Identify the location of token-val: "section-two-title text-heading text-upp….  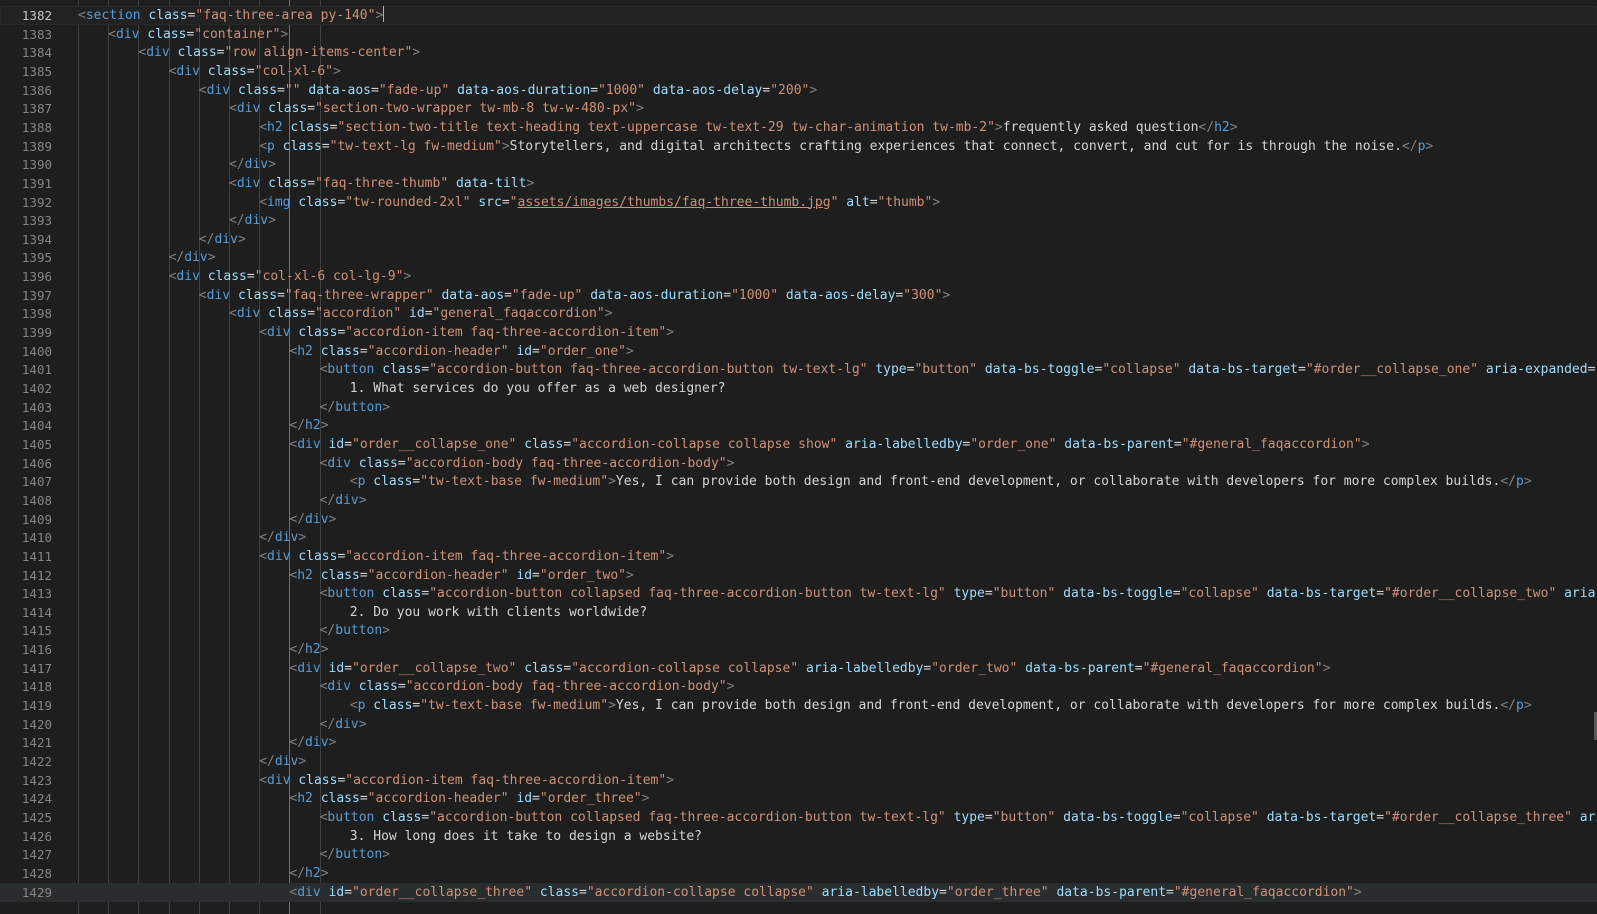
(666, 127).